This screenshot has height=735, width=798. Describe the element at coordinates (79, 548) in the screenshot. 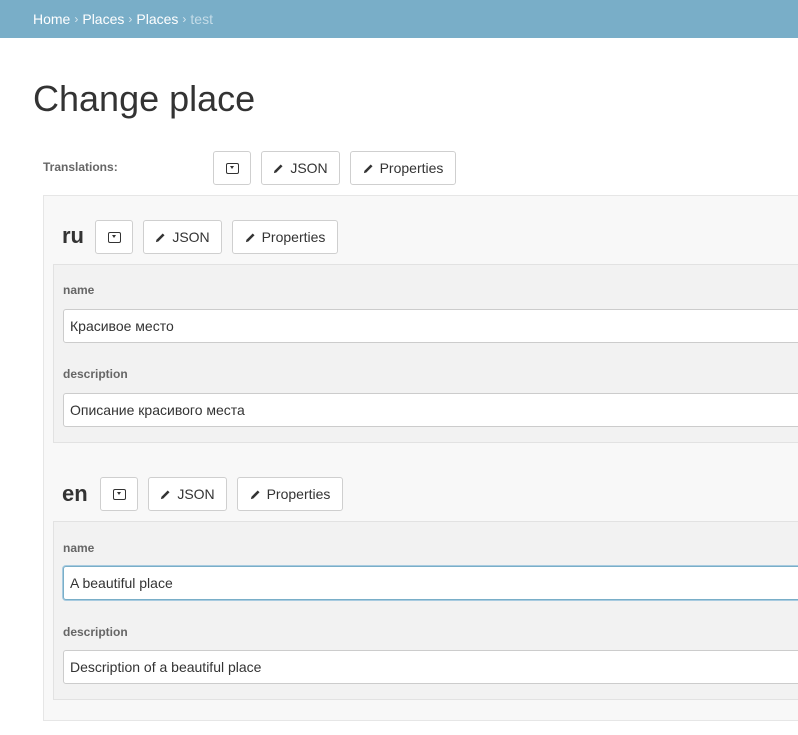

I see `en-name-label: name` at that location.